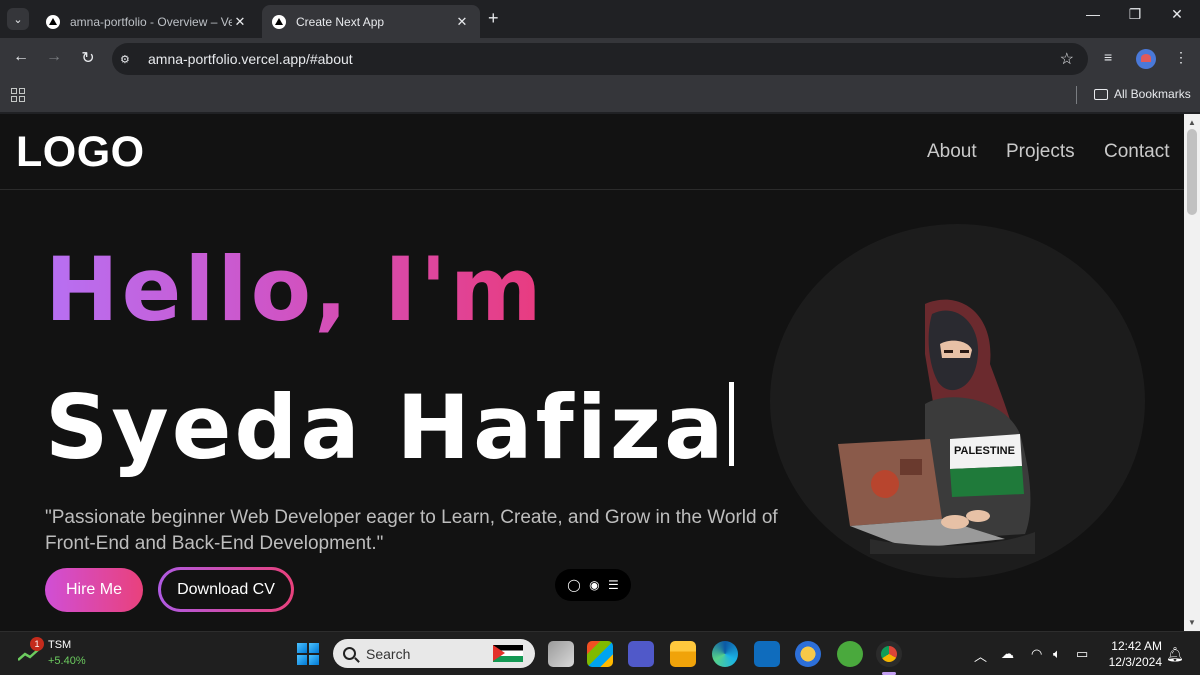 This screenshot has width=1200, height=675. I want to click on notification-bell-icon: 🔔︎, so click(1175, 654).